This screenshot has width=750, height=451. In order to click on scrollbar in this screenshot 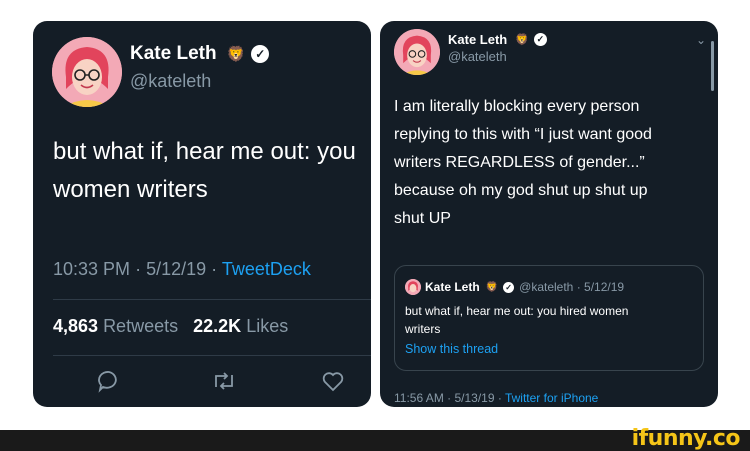, I will do `click(712, 66)`.